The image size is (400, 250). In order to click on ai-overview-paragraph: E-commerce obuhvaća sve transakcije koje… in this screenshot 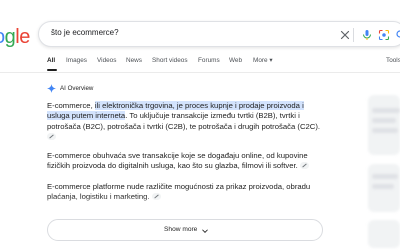, I will do `click(187, 161)`.